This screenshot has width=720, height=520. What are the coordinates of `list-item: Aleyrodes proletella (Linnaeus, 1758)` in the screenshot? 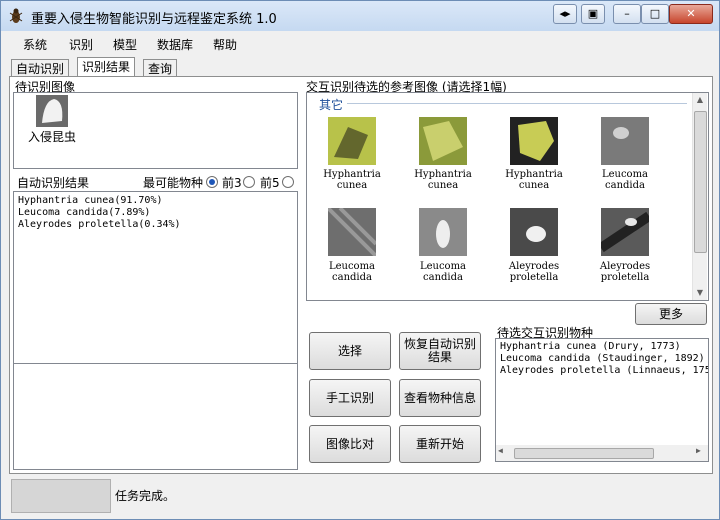 It's located at (604, 370).